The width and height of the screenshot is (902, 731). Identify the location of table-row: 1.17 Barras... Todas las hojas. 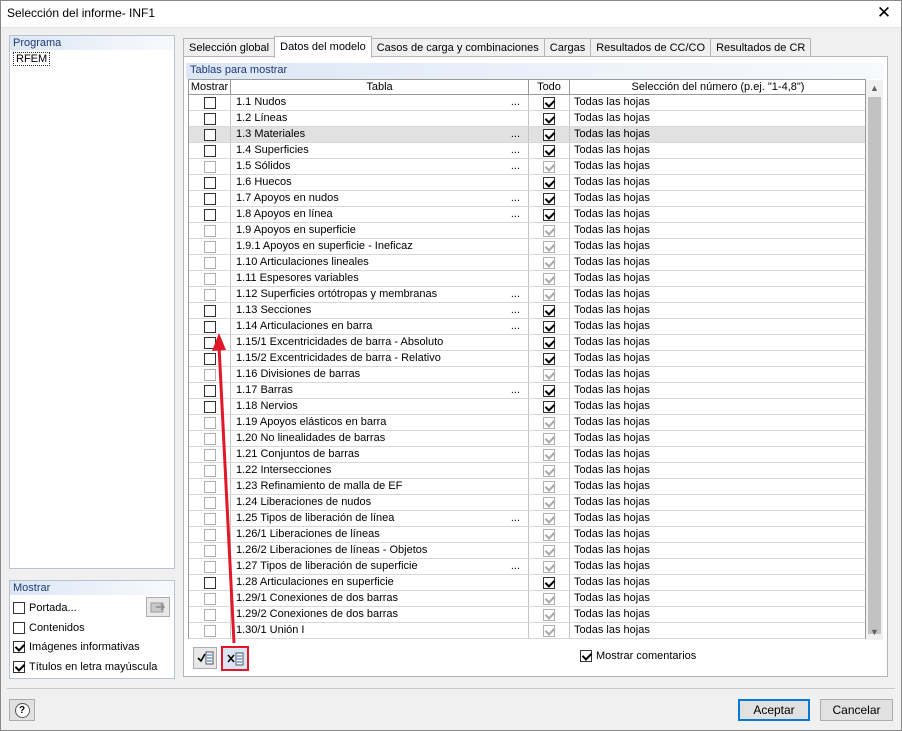
(527, 391).